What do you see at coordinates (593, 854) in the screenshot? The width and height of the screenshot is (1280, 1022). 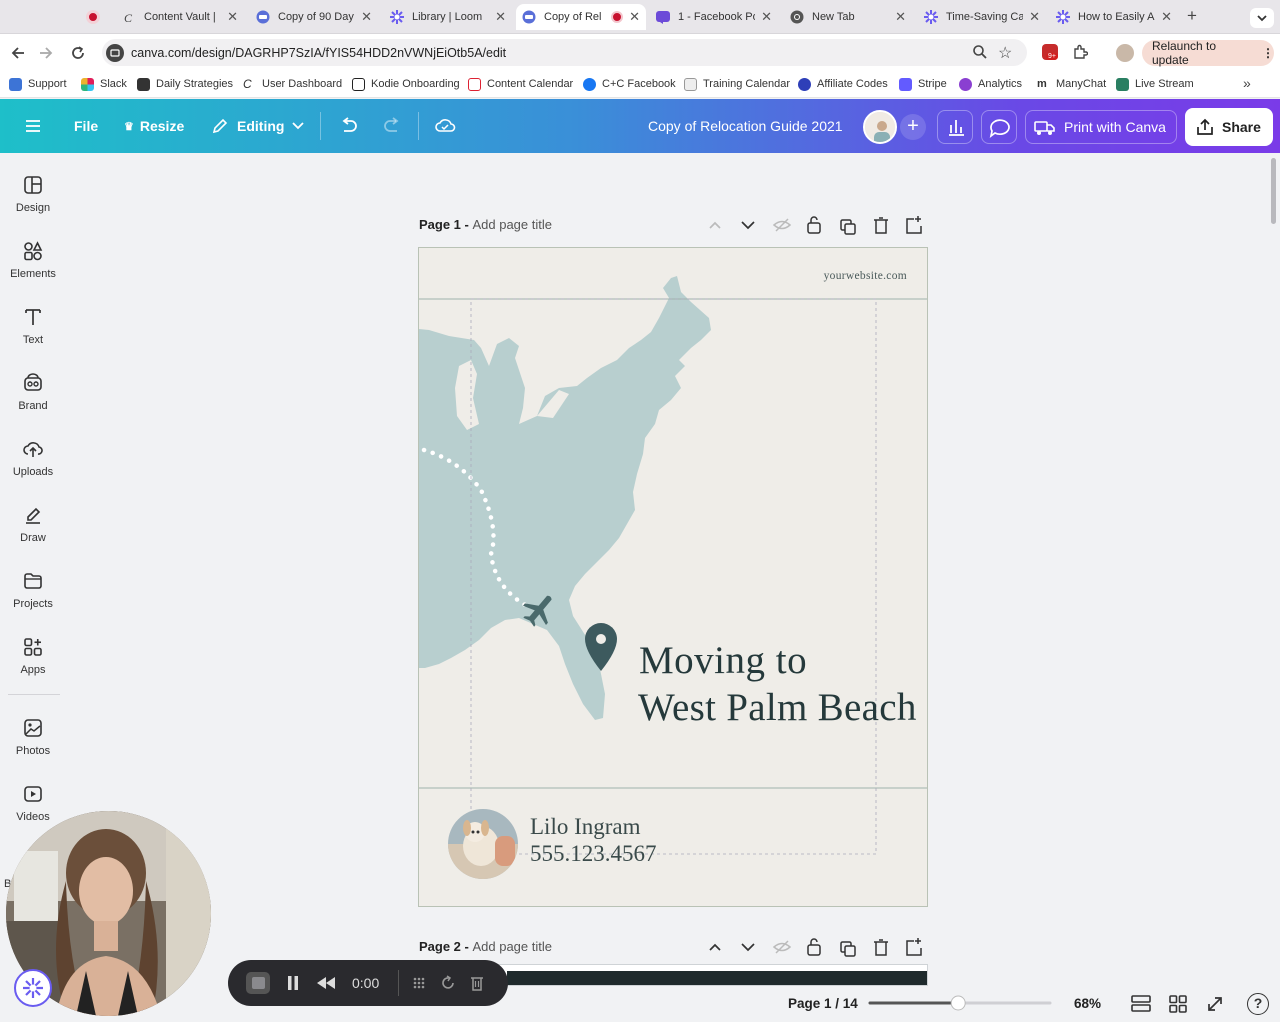 I see `agent-phone: 555.123.4567` at bounding box center [593, 854].